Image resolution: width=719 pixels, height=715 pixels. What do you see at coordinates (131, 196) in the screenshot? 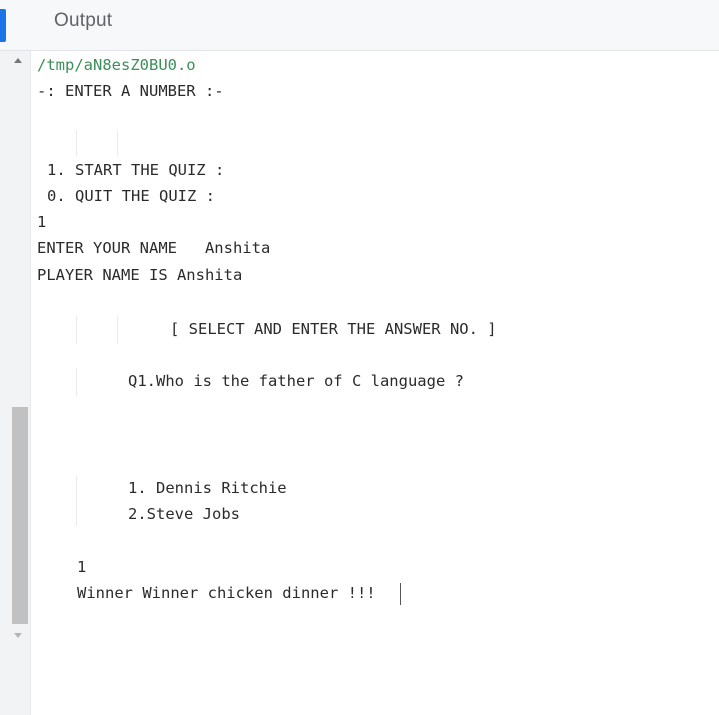
I see `menu-quit-quiz: 0. QUIT THE QUIZ :` at bounding box center [131, 196].